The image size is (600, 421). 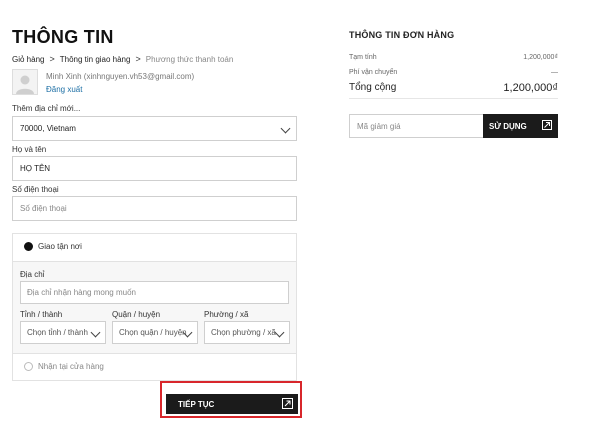 I want to click on ward-select: Chọn phường / xã, so click(x=247, y=332).